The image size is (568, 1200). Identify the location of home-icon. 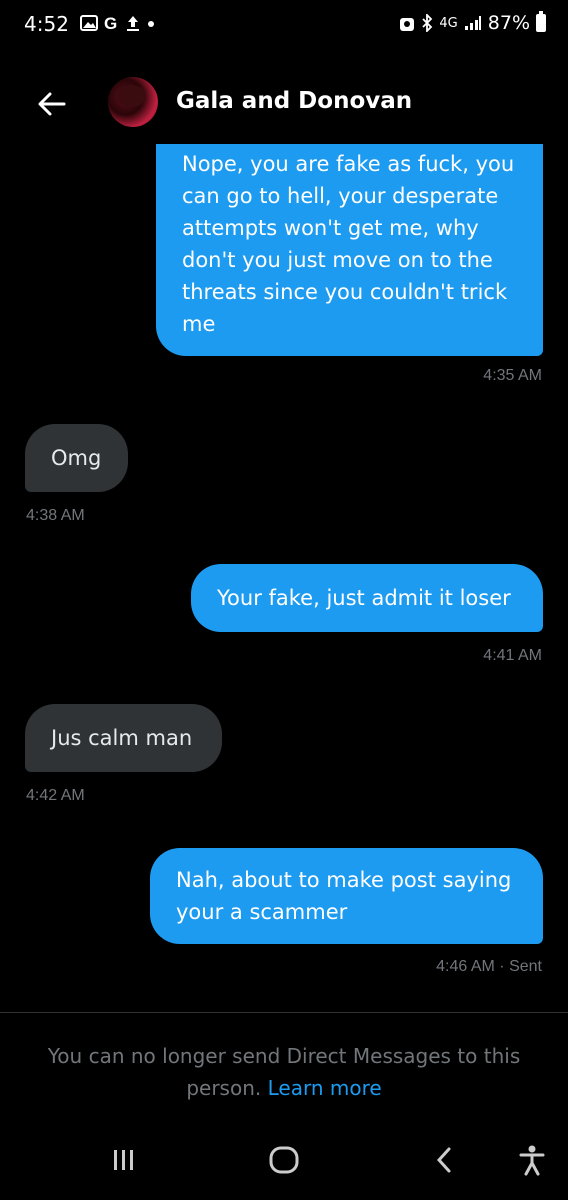
(284, 1160).